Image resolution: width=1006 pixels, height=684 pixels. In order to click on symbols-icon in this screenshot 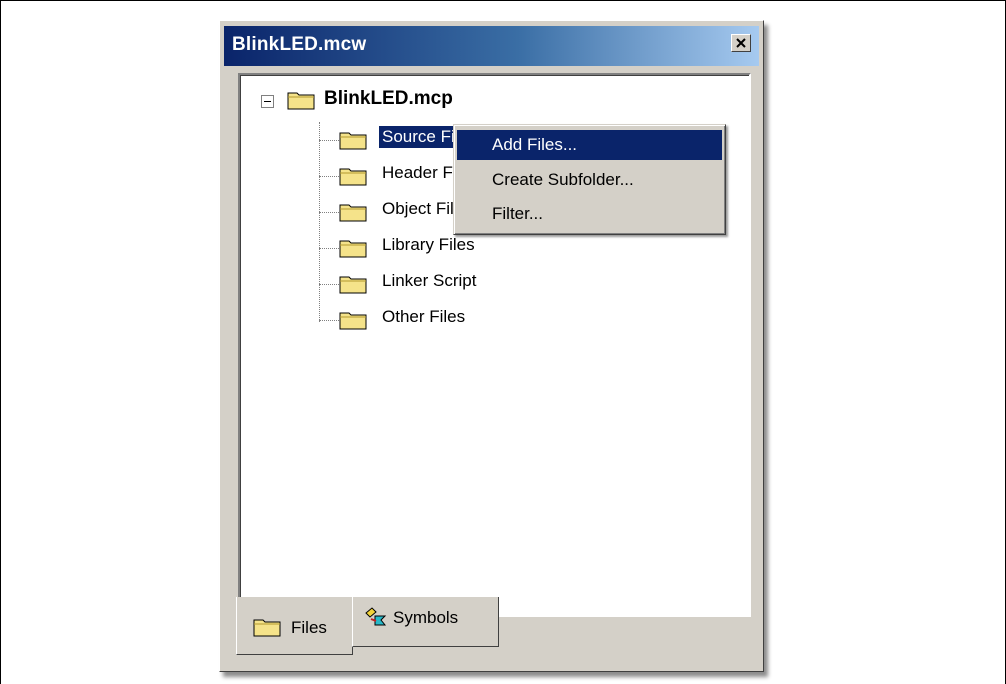, I will do `click(376, 616)`.